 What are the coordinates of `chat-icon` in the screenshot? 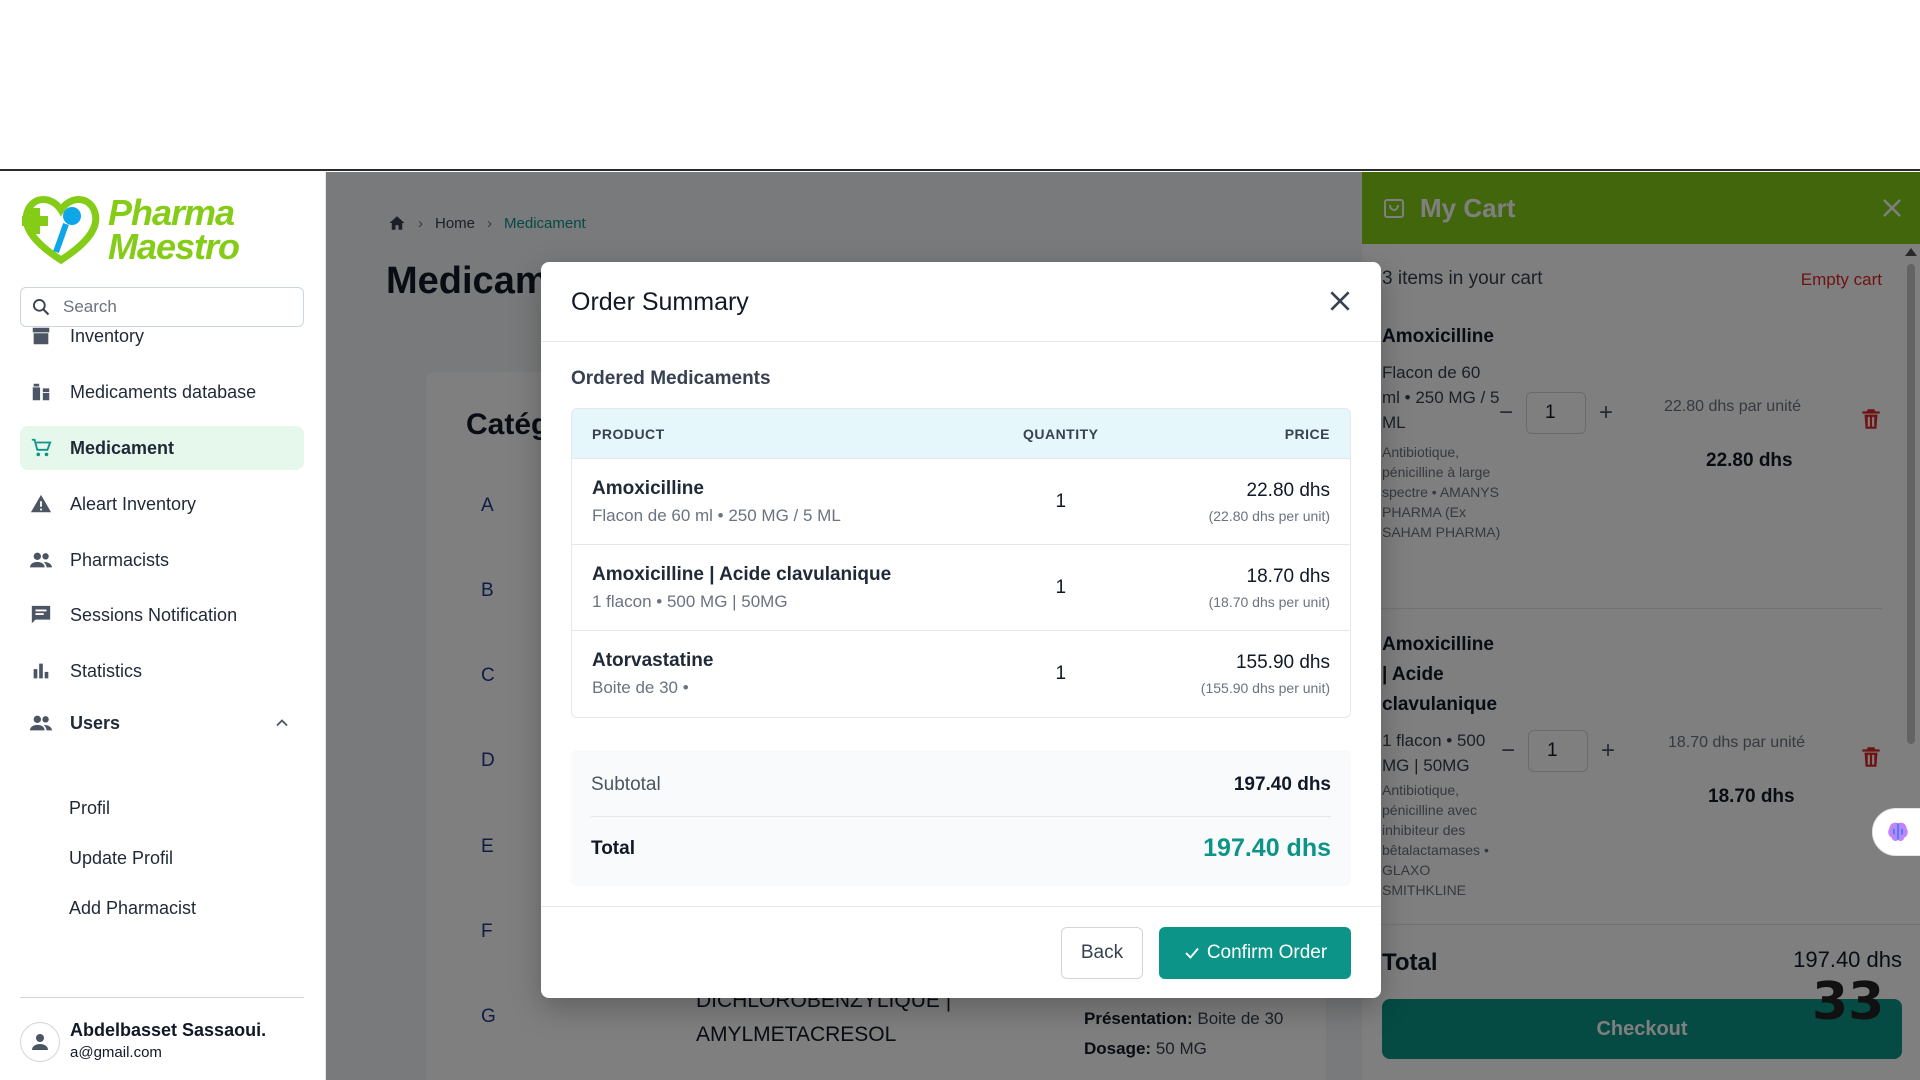 It's located at (41, 614).